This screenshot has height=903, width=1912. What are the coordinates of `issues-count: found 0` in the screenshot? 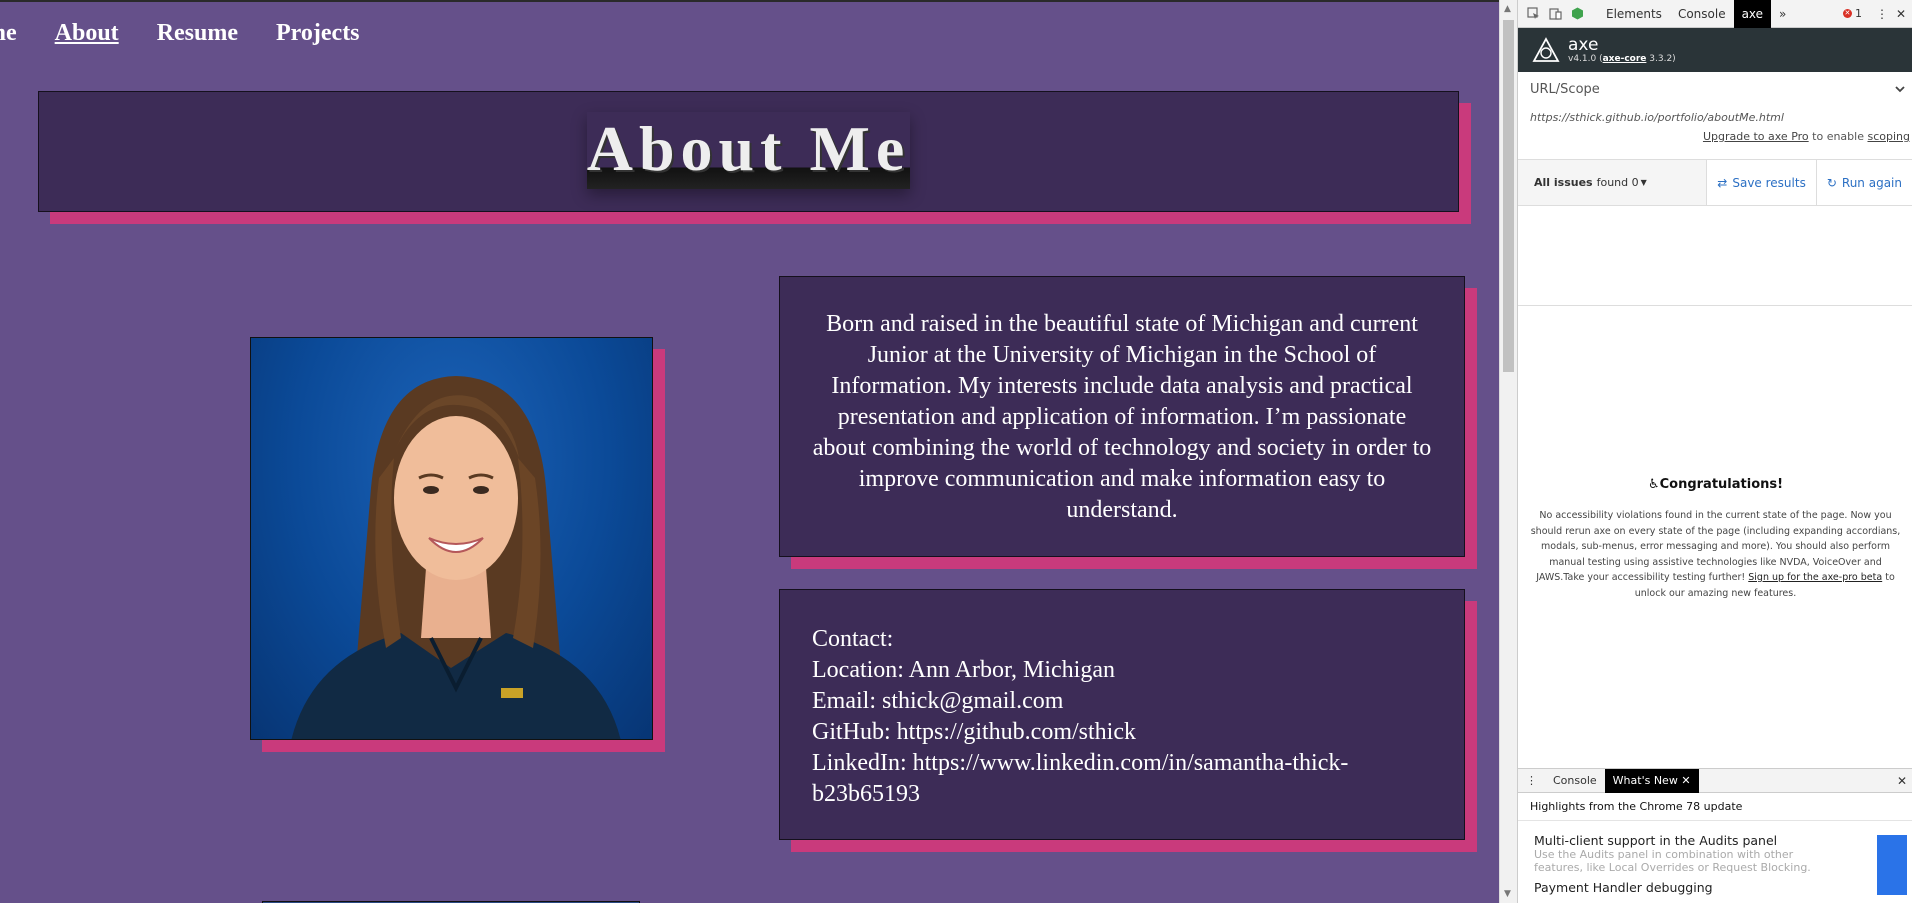 It's located at (1617, 182).